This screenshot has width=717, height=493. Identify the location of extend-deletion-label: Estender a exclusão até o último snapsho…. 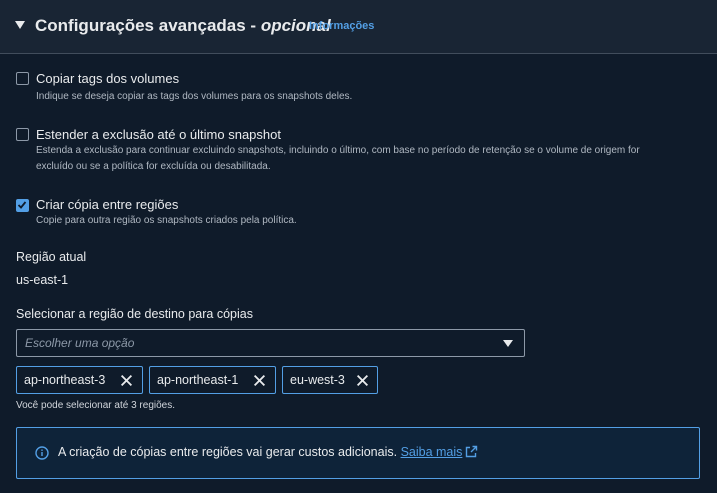
(158, 134).